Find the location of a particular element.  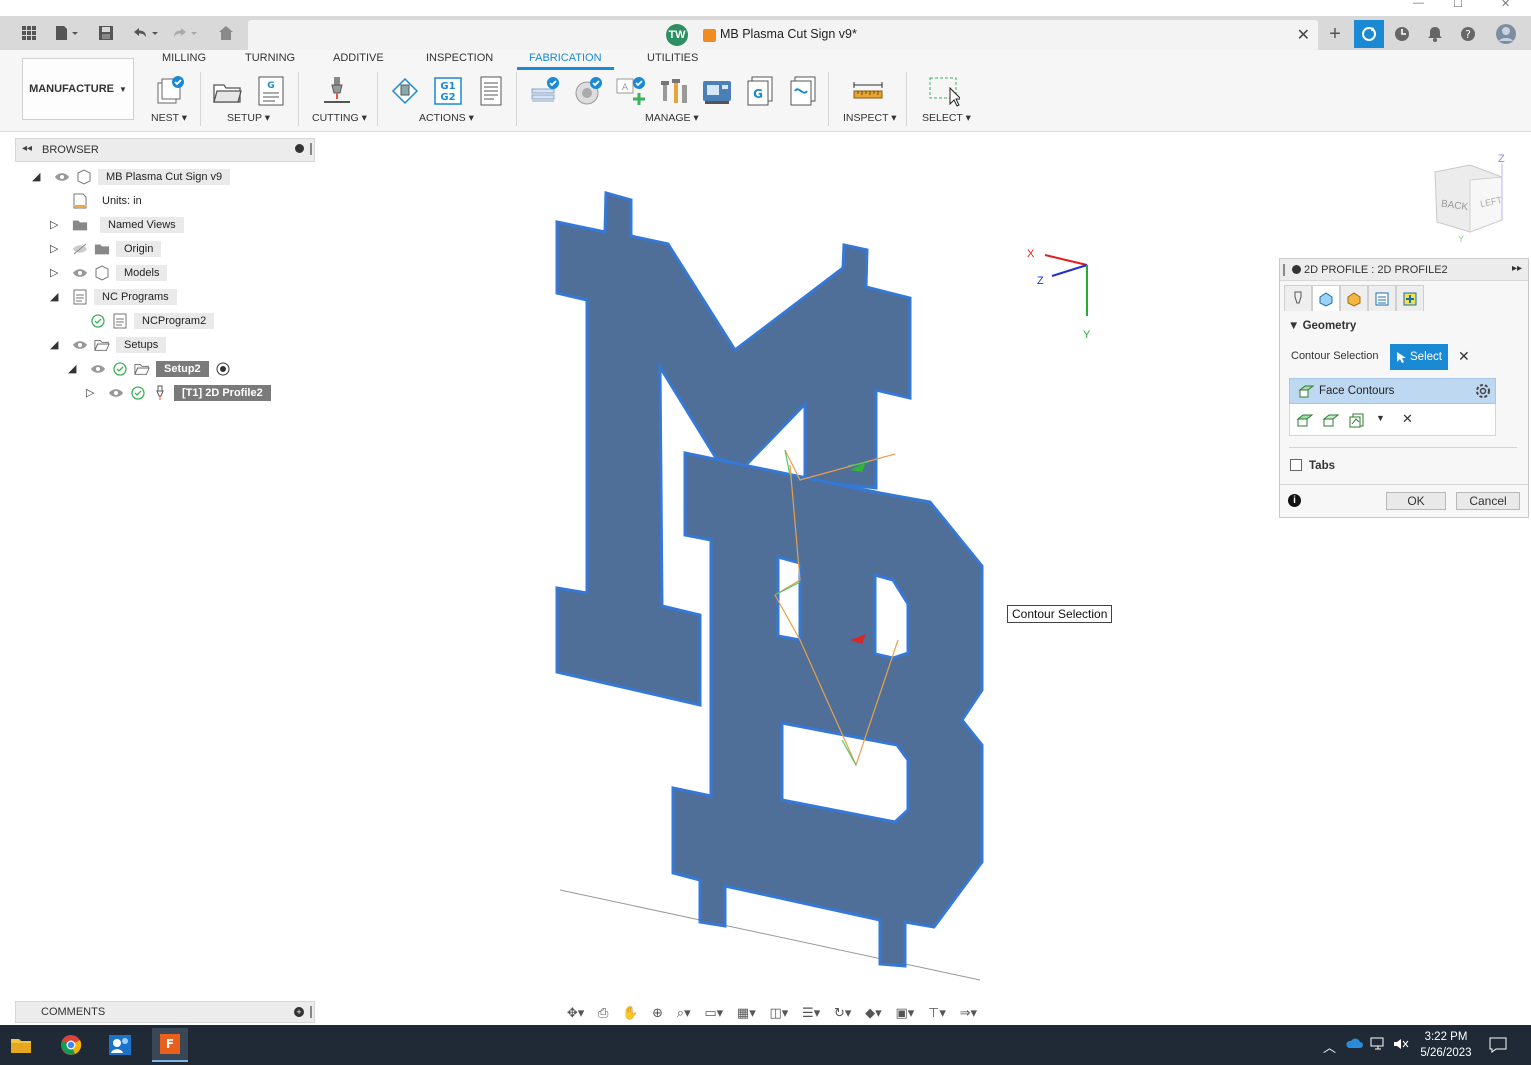

tree-item-ncprogram2: NCProgram2 is located at coordinates (152, 321).